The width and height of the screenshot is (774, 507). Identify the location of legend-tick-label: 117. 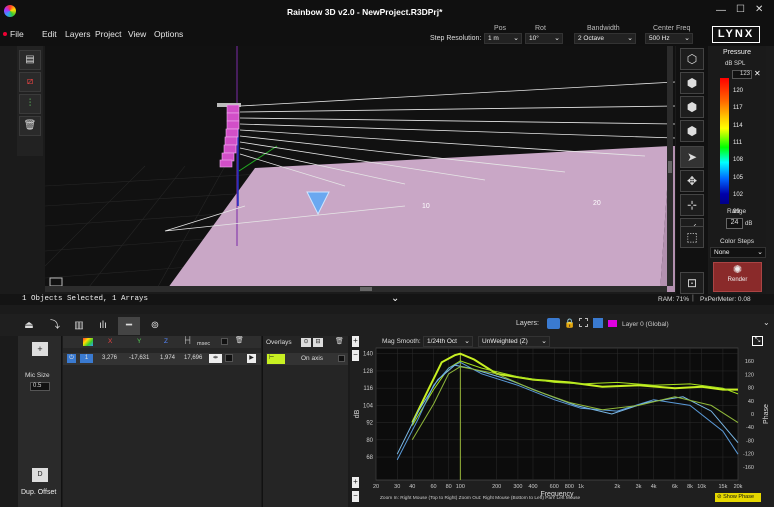
(738, 108).